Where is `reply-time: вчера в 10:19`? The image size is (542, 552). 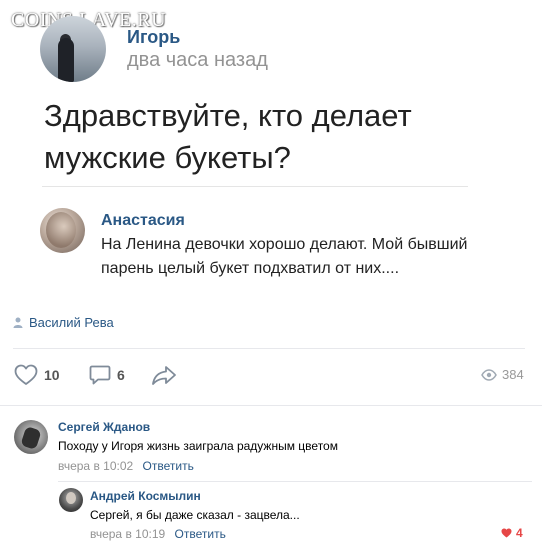
reply-time: вчера в 10:19 is located at coordinates (128, 534).